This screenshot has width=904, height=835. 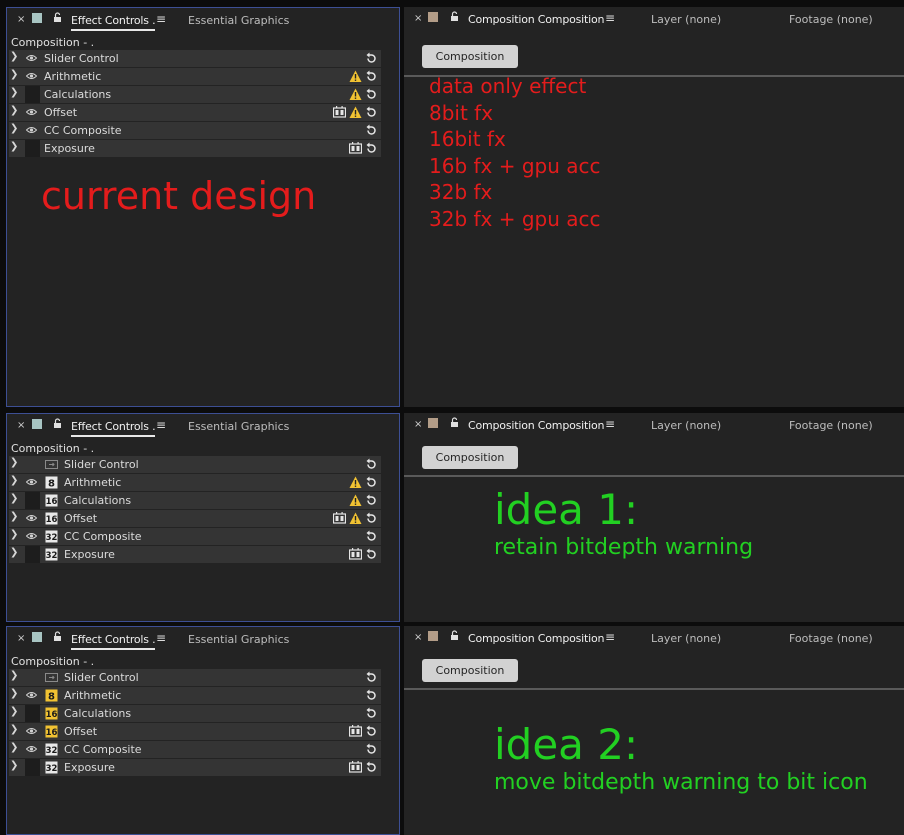 What do you see at coordinates (195, 148) in the screenshot?
I see `effect-row-exposure: ❯ Exposure` at bounding box center [195, 148].